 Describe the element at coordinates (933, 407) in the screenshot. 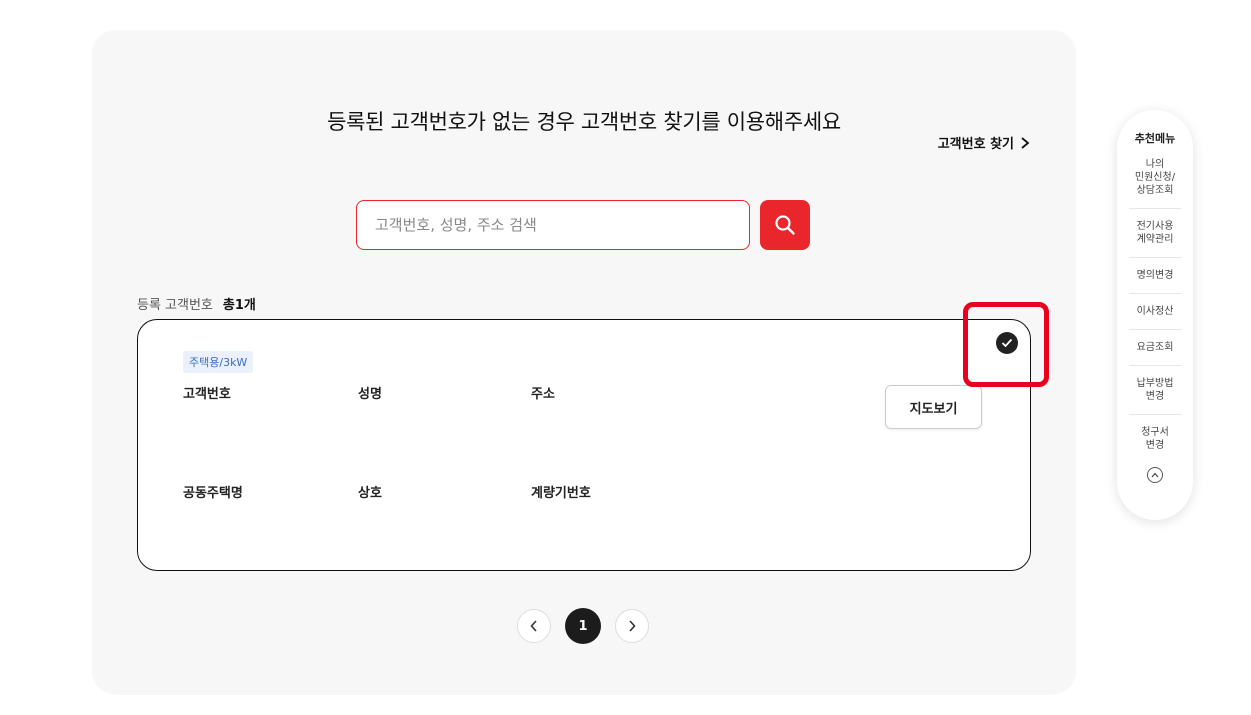

I see `map-view-button: 지도보기` at that location.